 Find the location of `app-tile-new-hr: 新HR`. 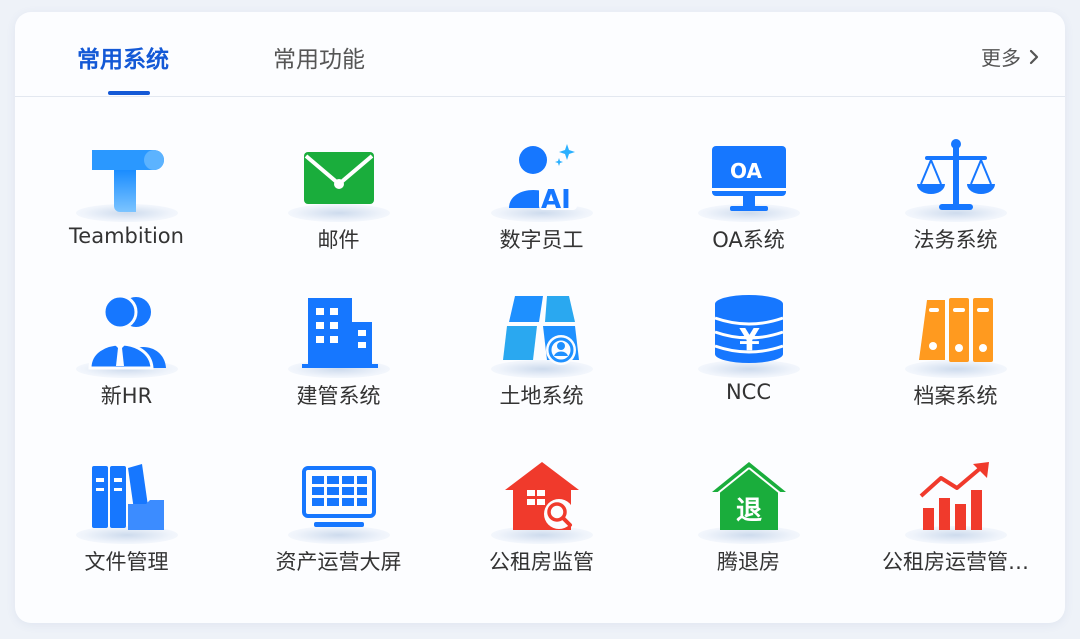

app-tile-new-hr: 新HR is located at coordinates (126, 330).